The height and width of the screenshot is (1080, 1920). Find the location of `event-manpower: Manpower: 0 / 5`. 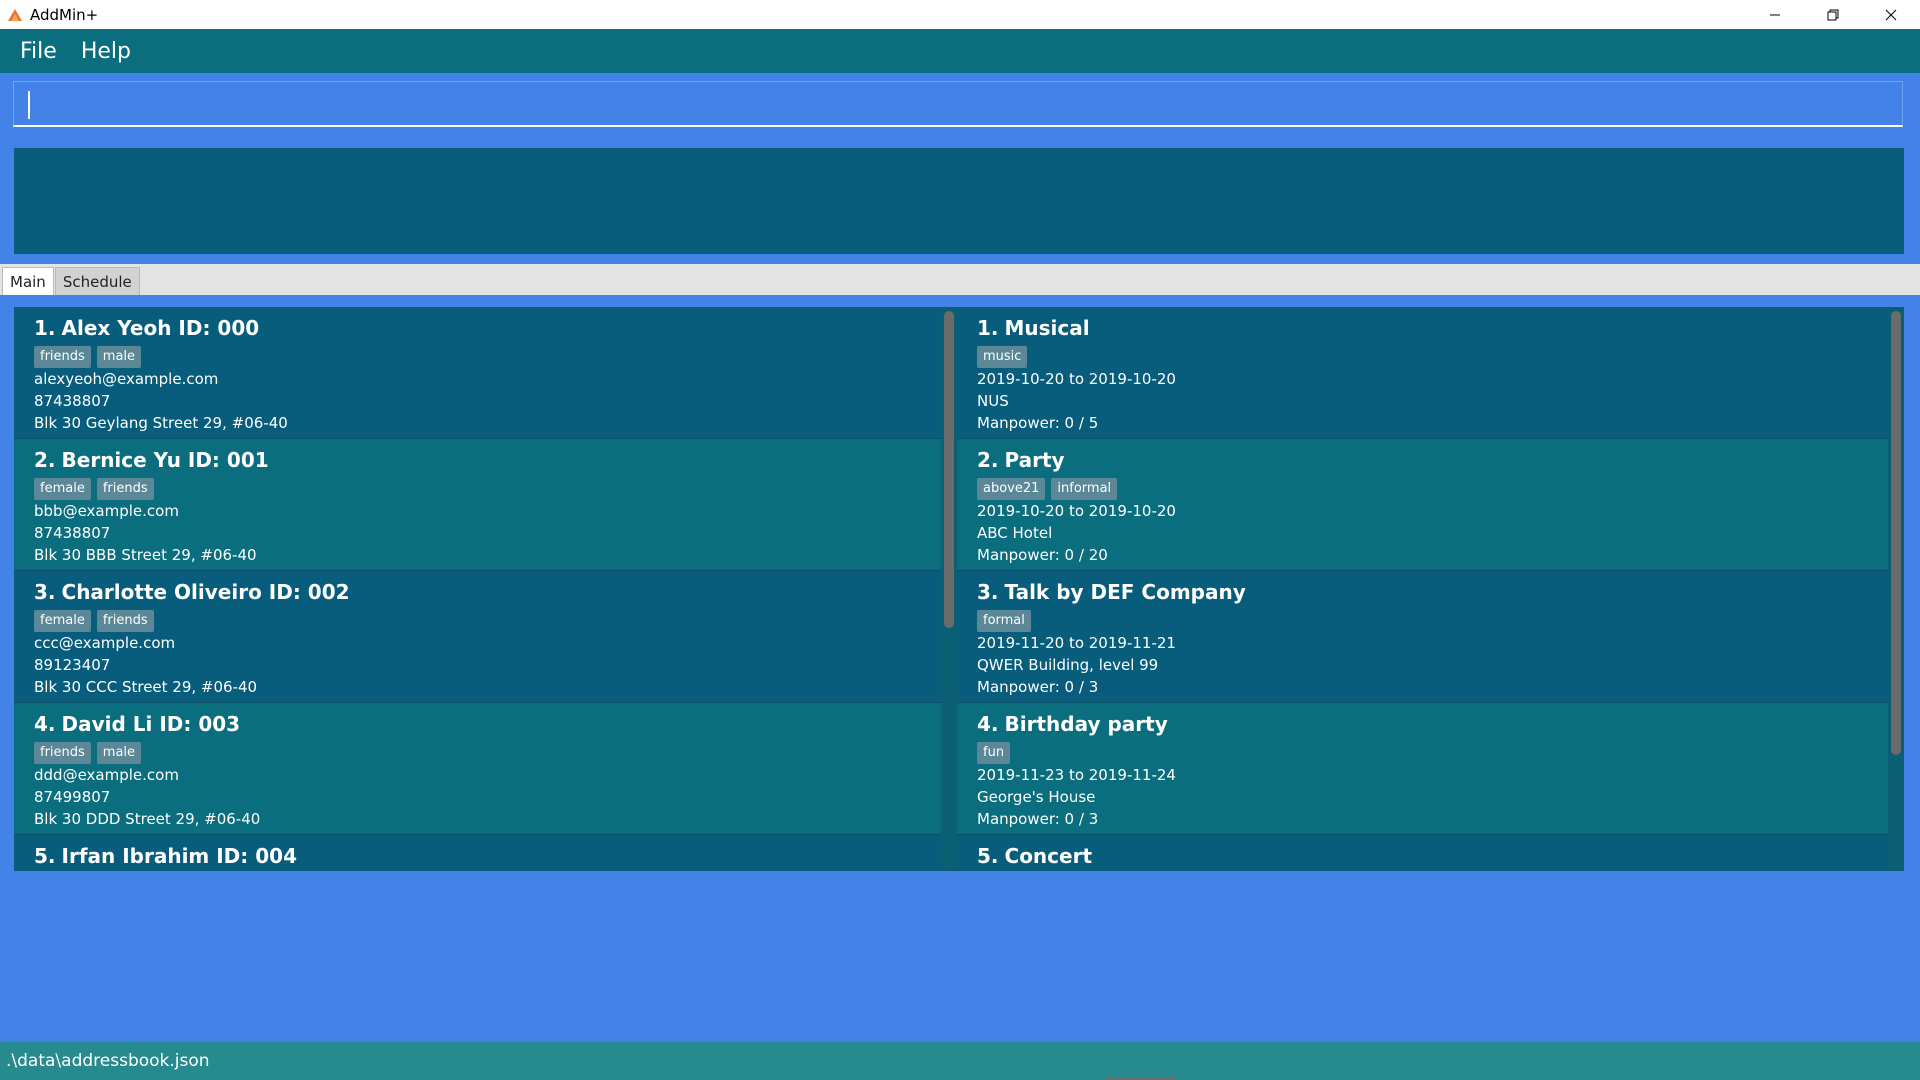

event-manpower: Manpower: 0 / 5 is located at coordinates (1038, 423).